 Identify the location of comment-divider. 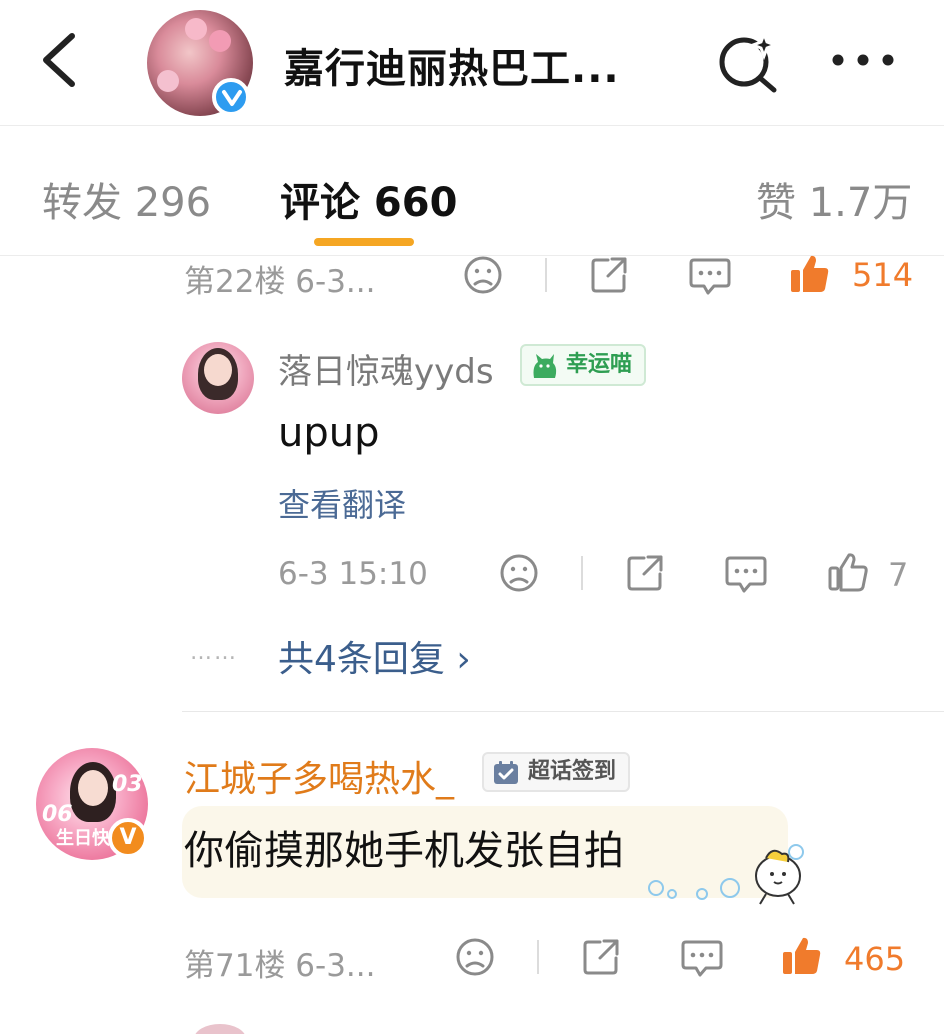
(563, 711).